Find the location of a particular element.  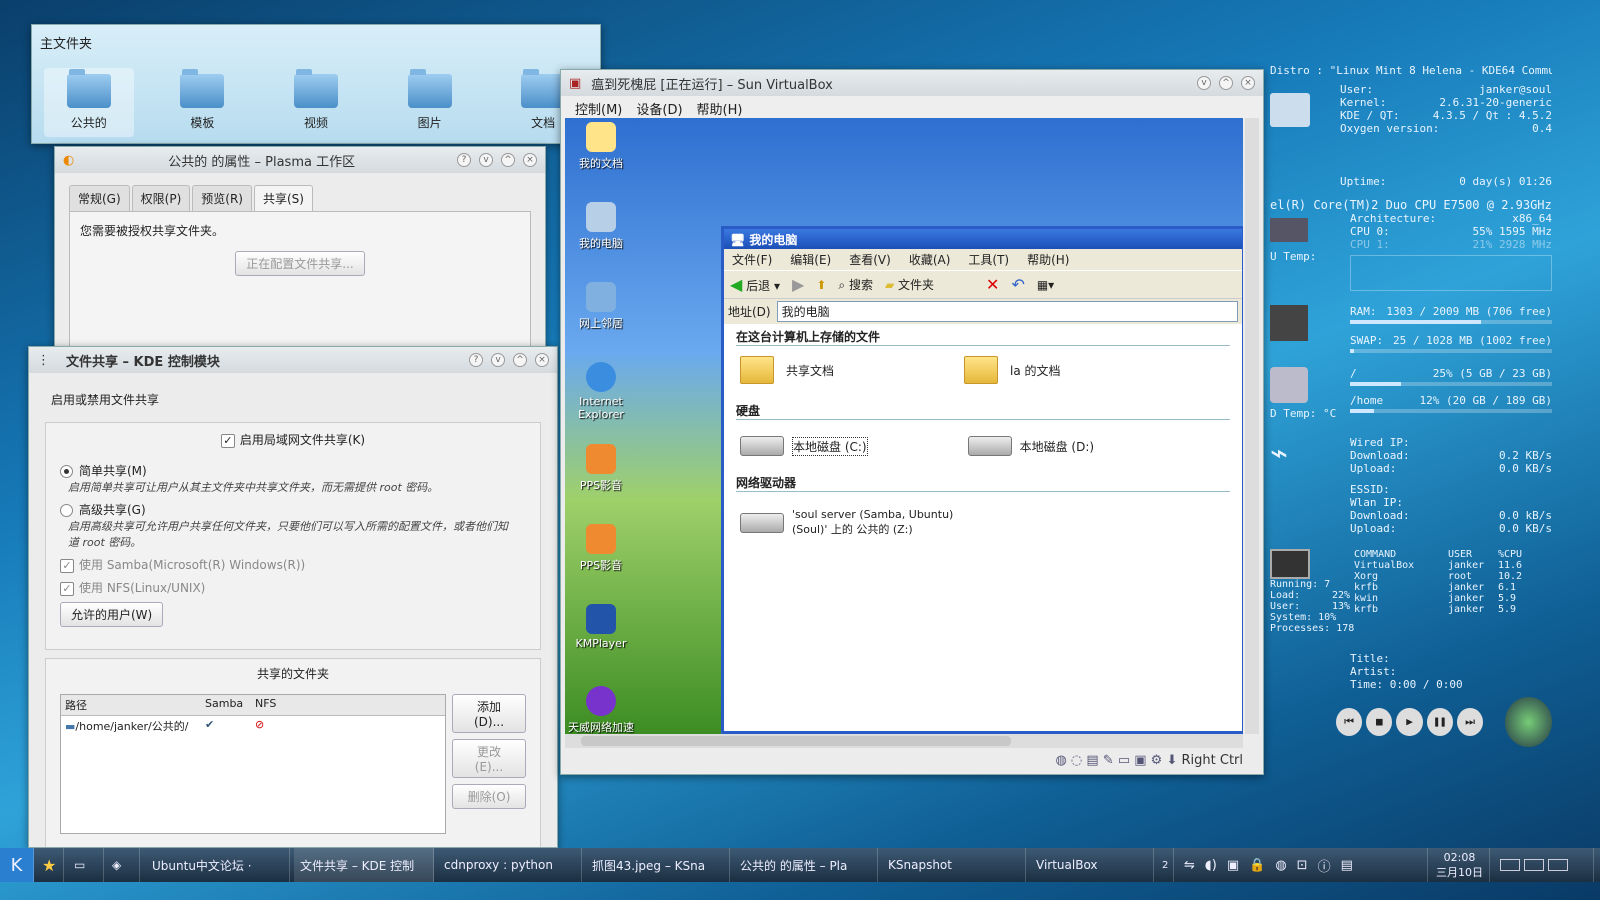

delete-button: 删除(O) is located at coordinates (489, 796).